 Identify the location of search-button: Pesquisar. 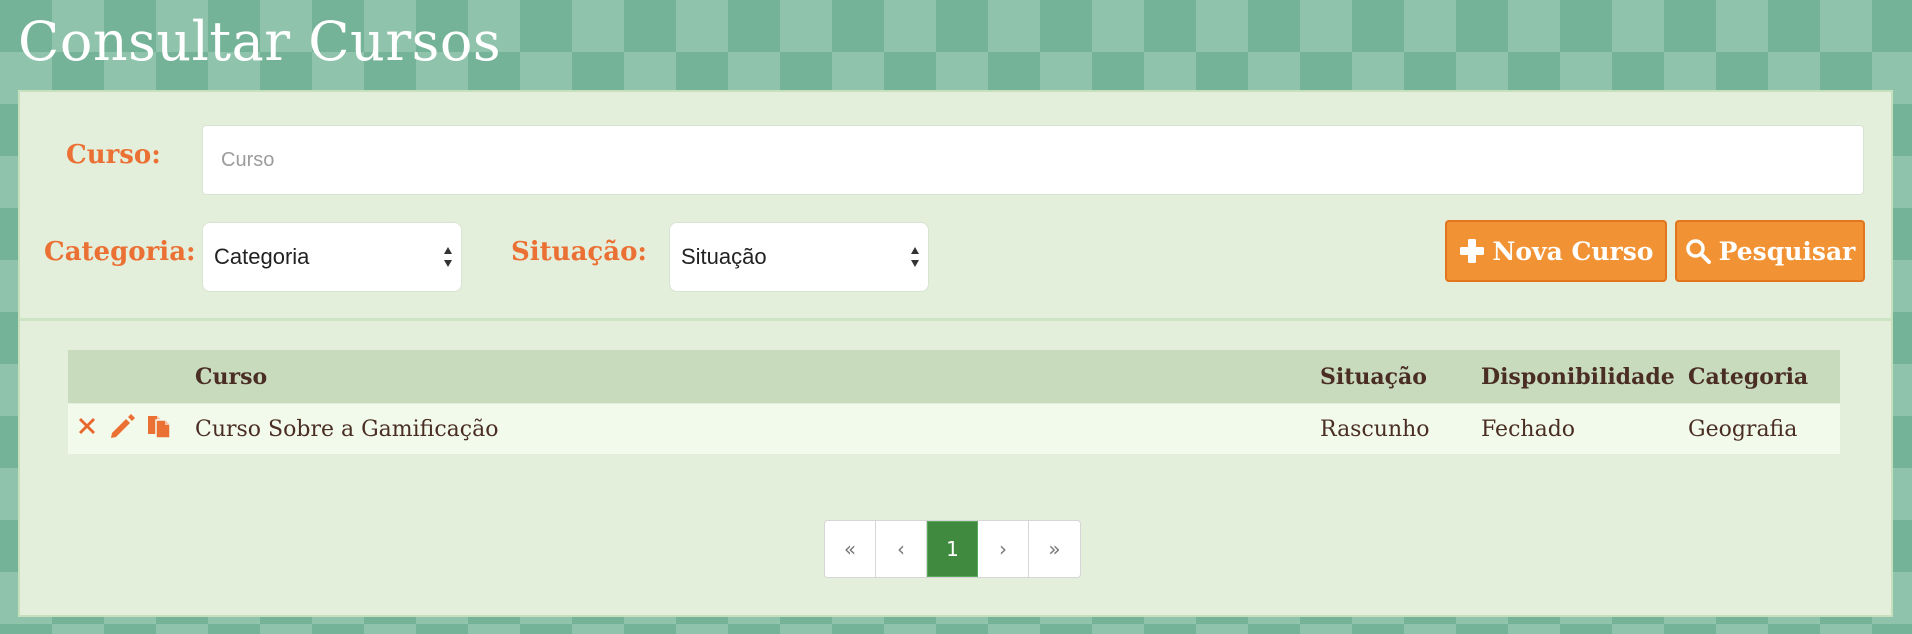
(1770, 251).